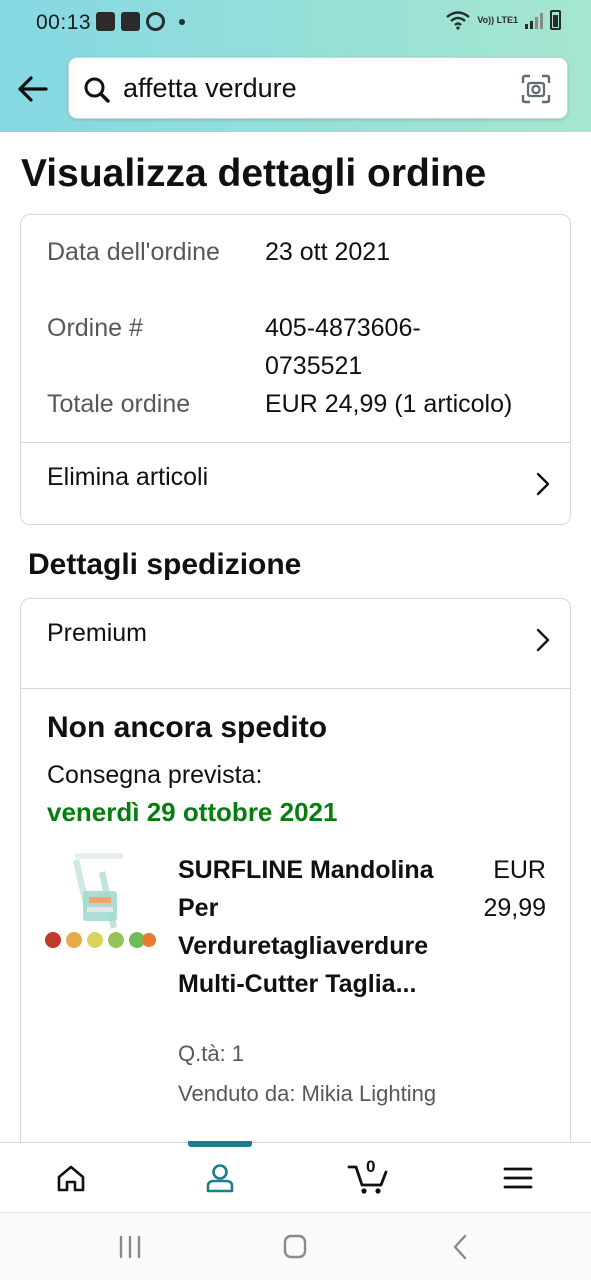  Describe the element at coordinates (307, 1093) in the screenshot. I see `product-seller: Venduto da: Mikia Lighting` at that location.